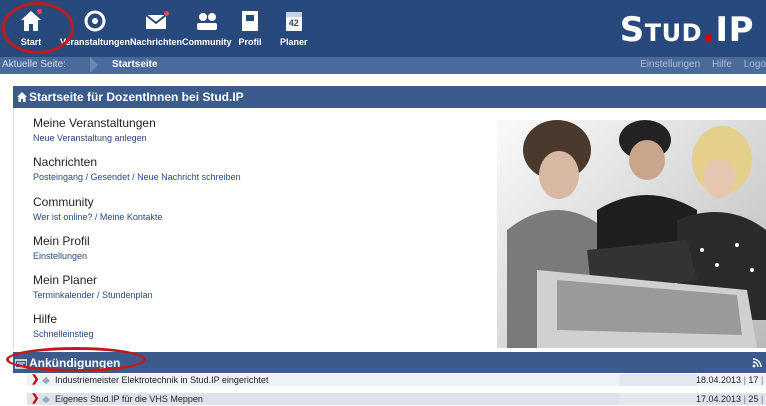 Image resolution: width=766 pixels, height=406 pixels. I want to click on profile-icon, so click(250, 21).